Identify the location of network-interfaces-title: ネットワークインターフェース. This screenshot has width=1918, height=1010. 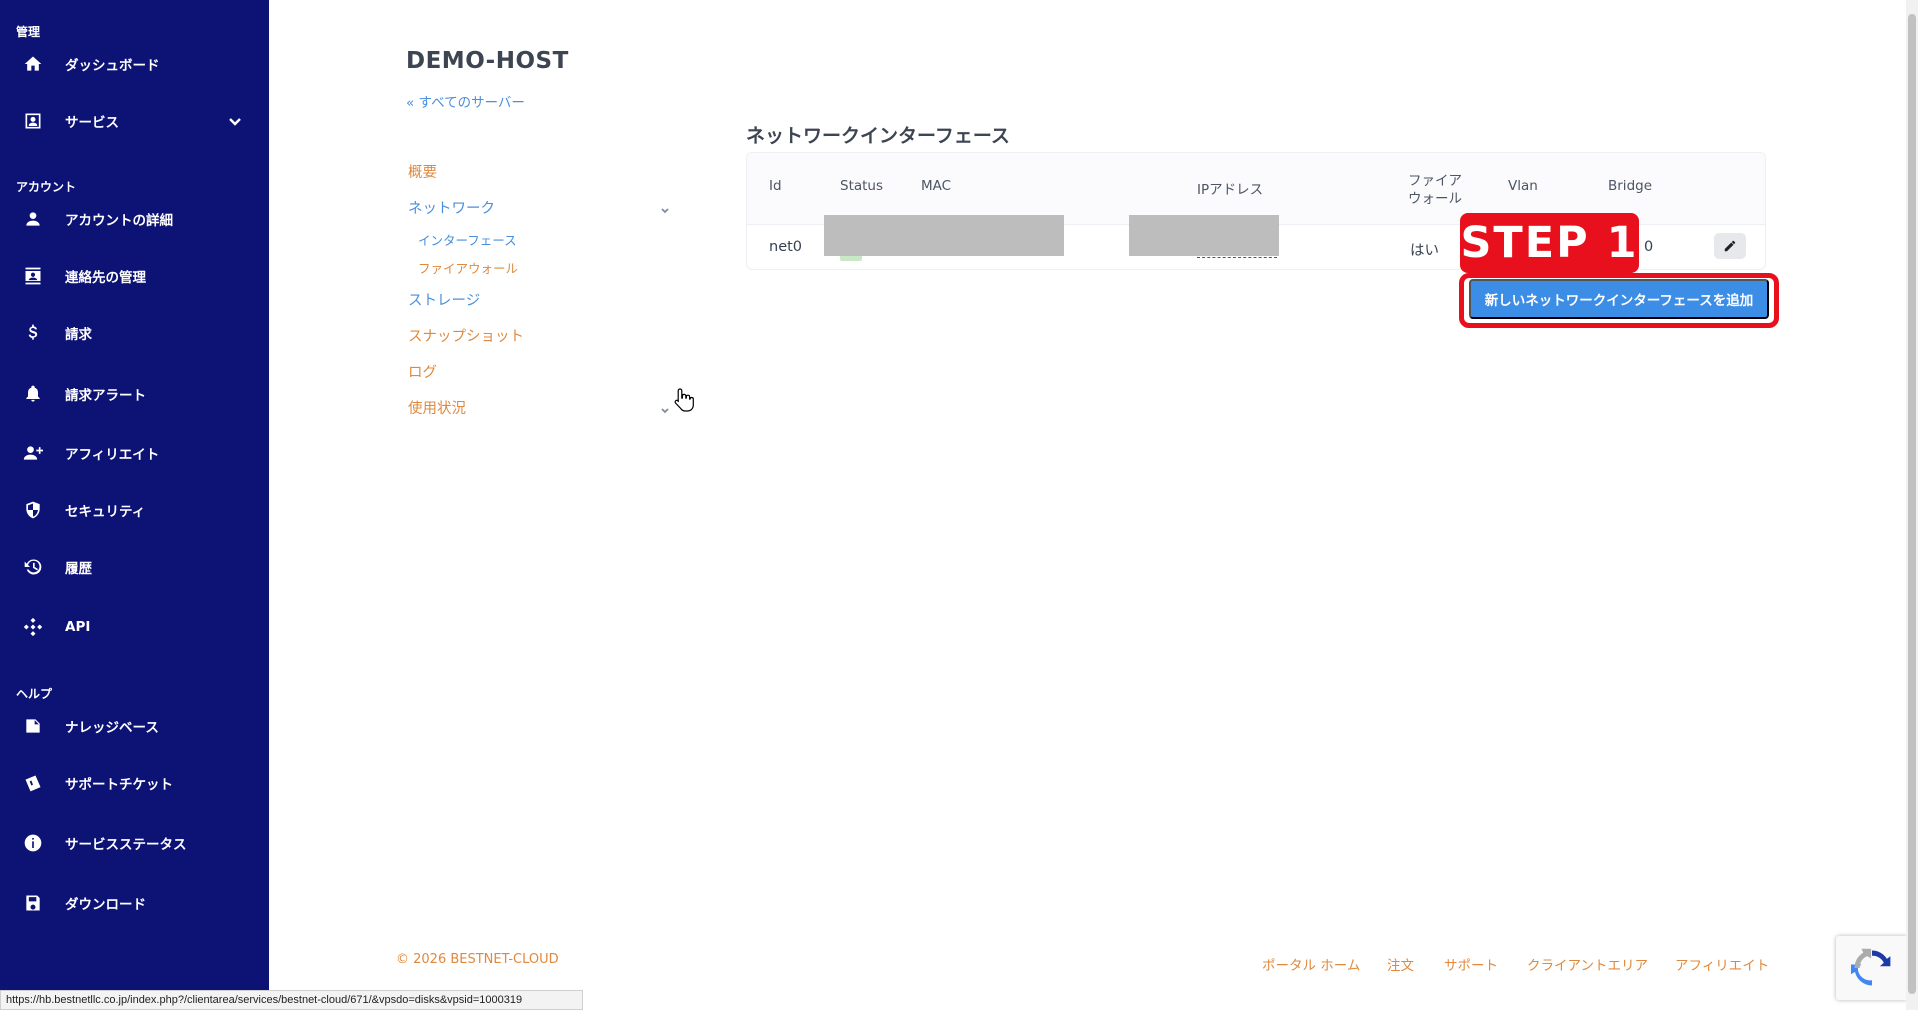
(878, 136).